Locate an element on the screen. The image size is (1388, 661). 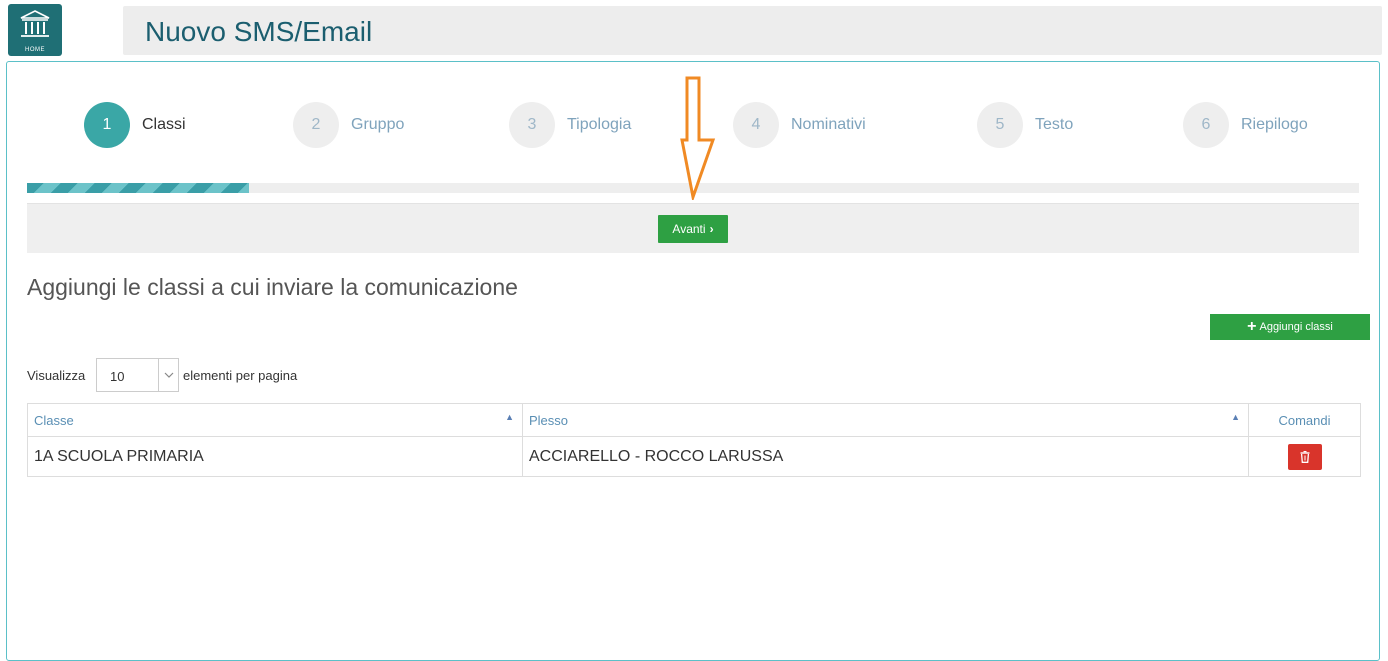
cell-plesso: ACCIARELLO - ROCCO LARUSSA is located at coordinates (885, 456).